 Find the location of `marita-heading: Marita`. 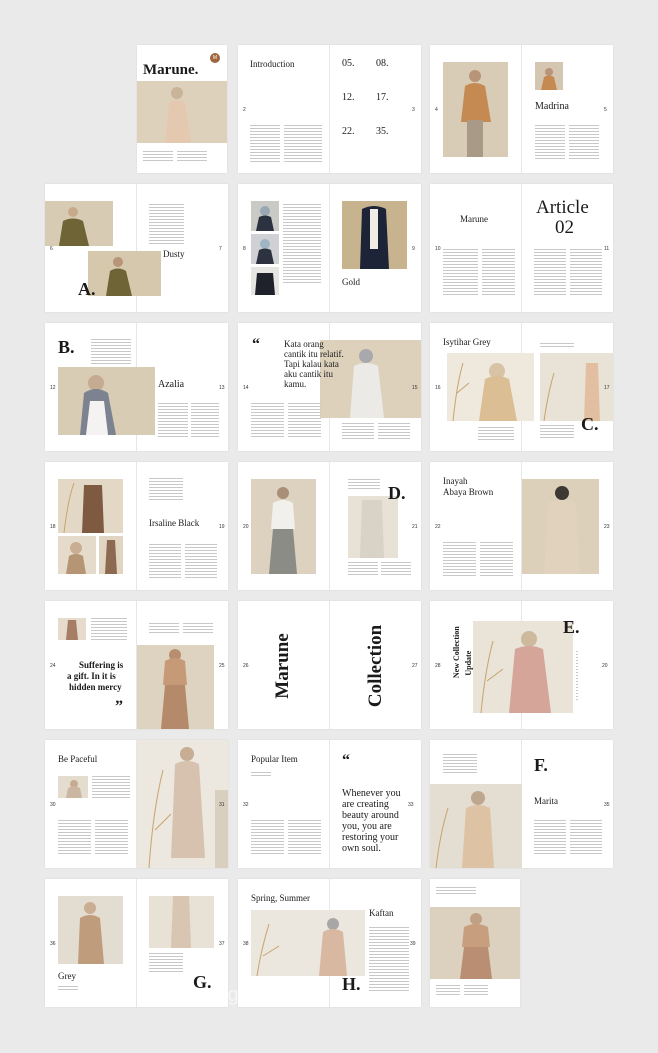

marita-heading: Marita is located at coordinates (546, 801).